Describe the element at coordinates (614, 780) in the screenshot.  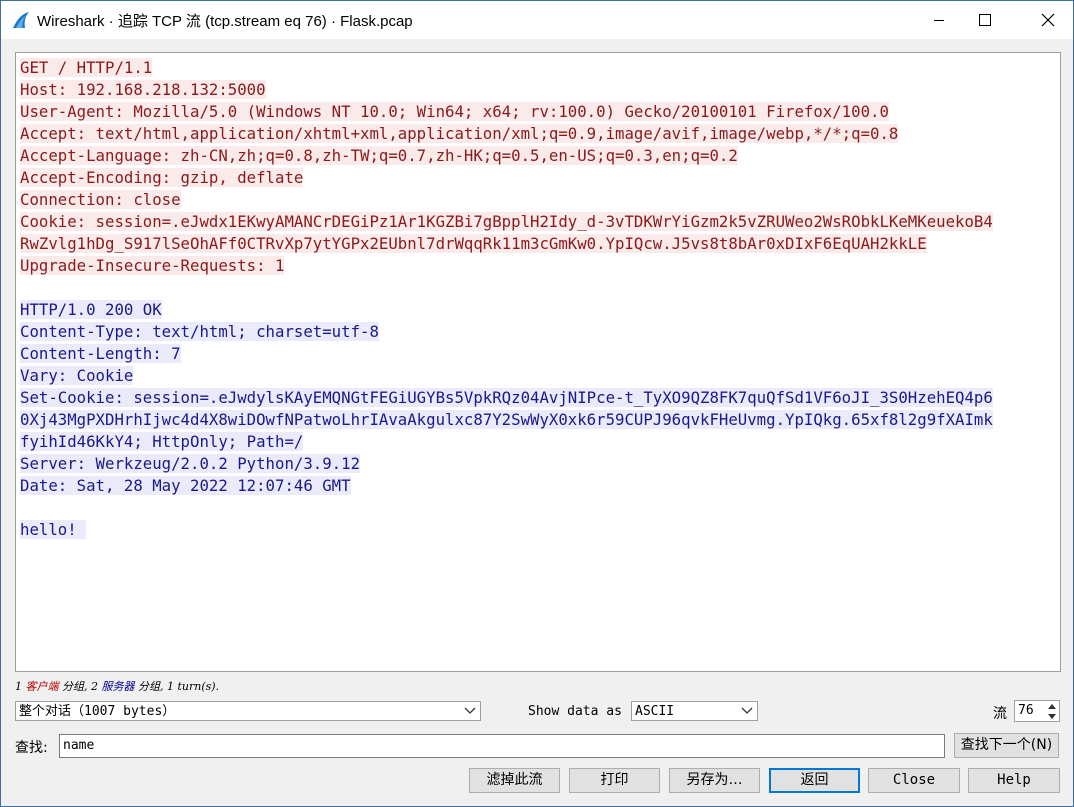
I see `print-button: 打印` at that location.